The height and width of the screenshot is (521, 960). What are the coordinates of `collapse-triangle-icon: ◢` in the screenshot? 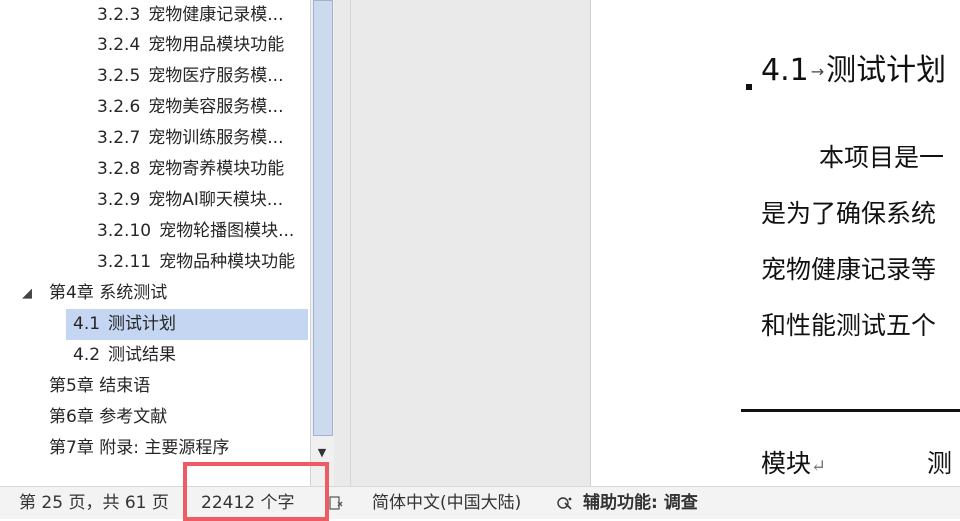 It's located at (27, 293).